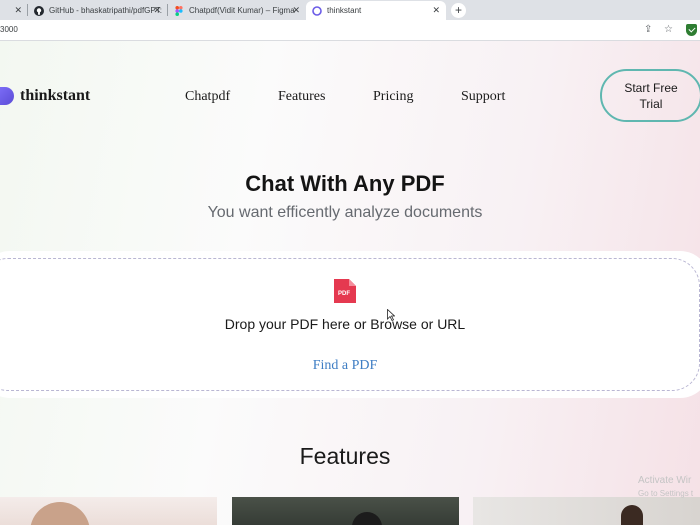 Image resolution: width=700 pixels, height=525 pixels. Describe the element at coordinates (55, 95) in the screenshot. I see `brand-name: thinkstant` at that location.